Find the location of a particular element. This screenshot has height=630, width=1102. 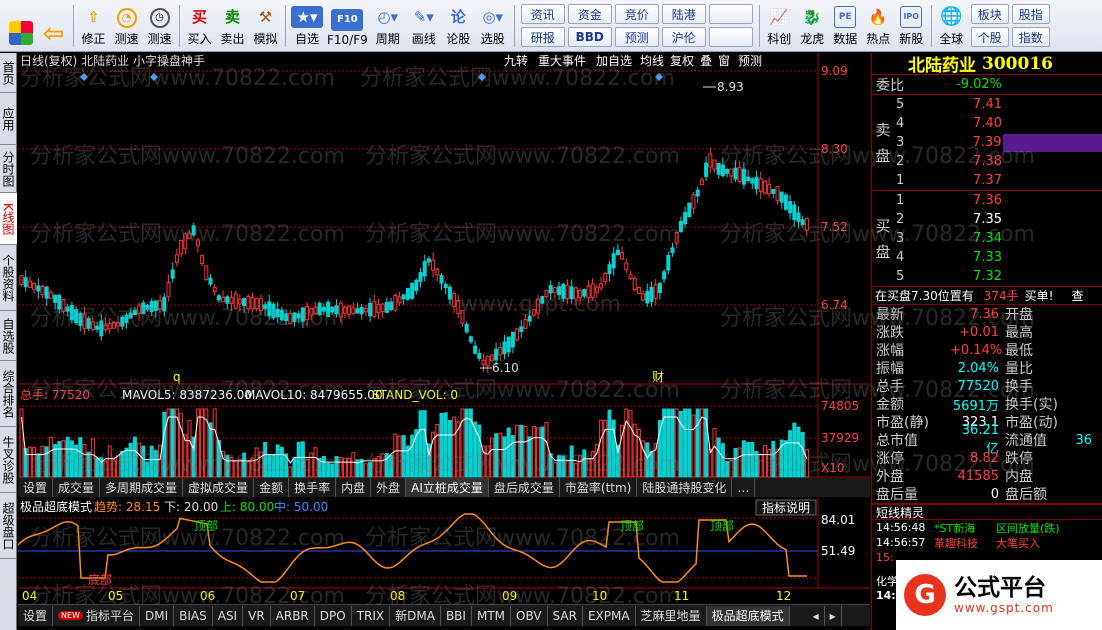

simulate-button: ⚒ 模拟 is located at coordinates (265, 26).